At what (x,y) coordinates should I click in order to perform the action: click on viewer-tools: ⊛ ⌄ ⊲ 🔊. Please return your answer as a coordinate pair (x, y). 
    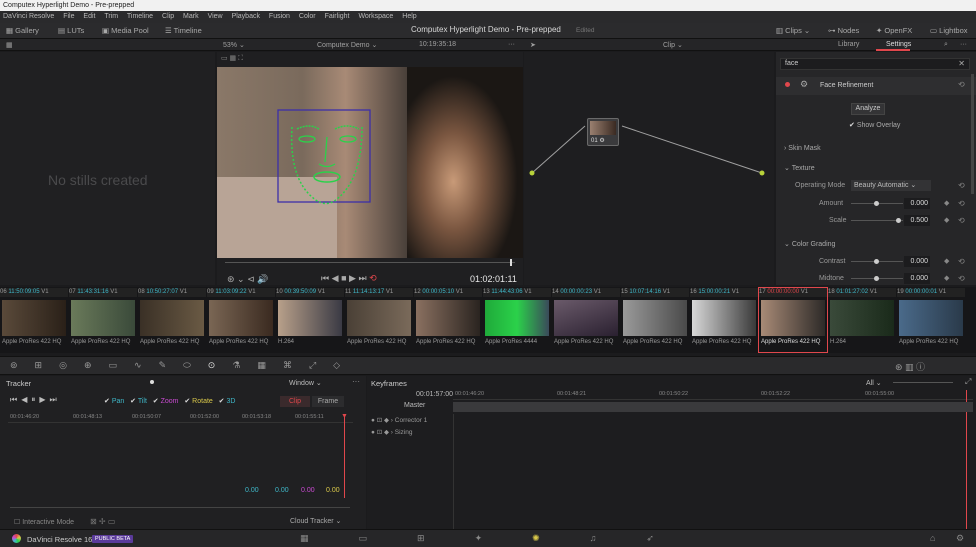
    Looking at the image, I should click on (247, 279).